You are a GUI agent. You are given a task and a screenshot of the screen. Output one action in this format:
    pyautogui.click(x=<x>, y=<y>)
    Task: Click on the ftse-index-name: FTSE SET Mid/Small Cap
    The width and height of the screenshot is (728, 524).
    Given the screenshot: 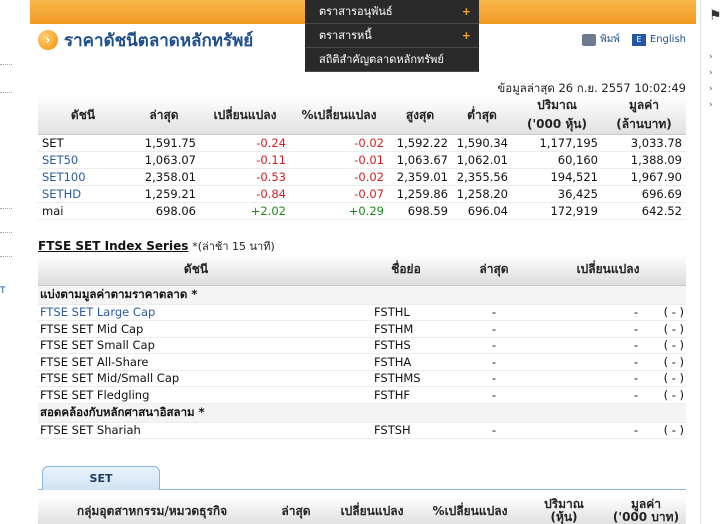 What is the action you would take?
    pyautogui.click(x=196, y=378)
    